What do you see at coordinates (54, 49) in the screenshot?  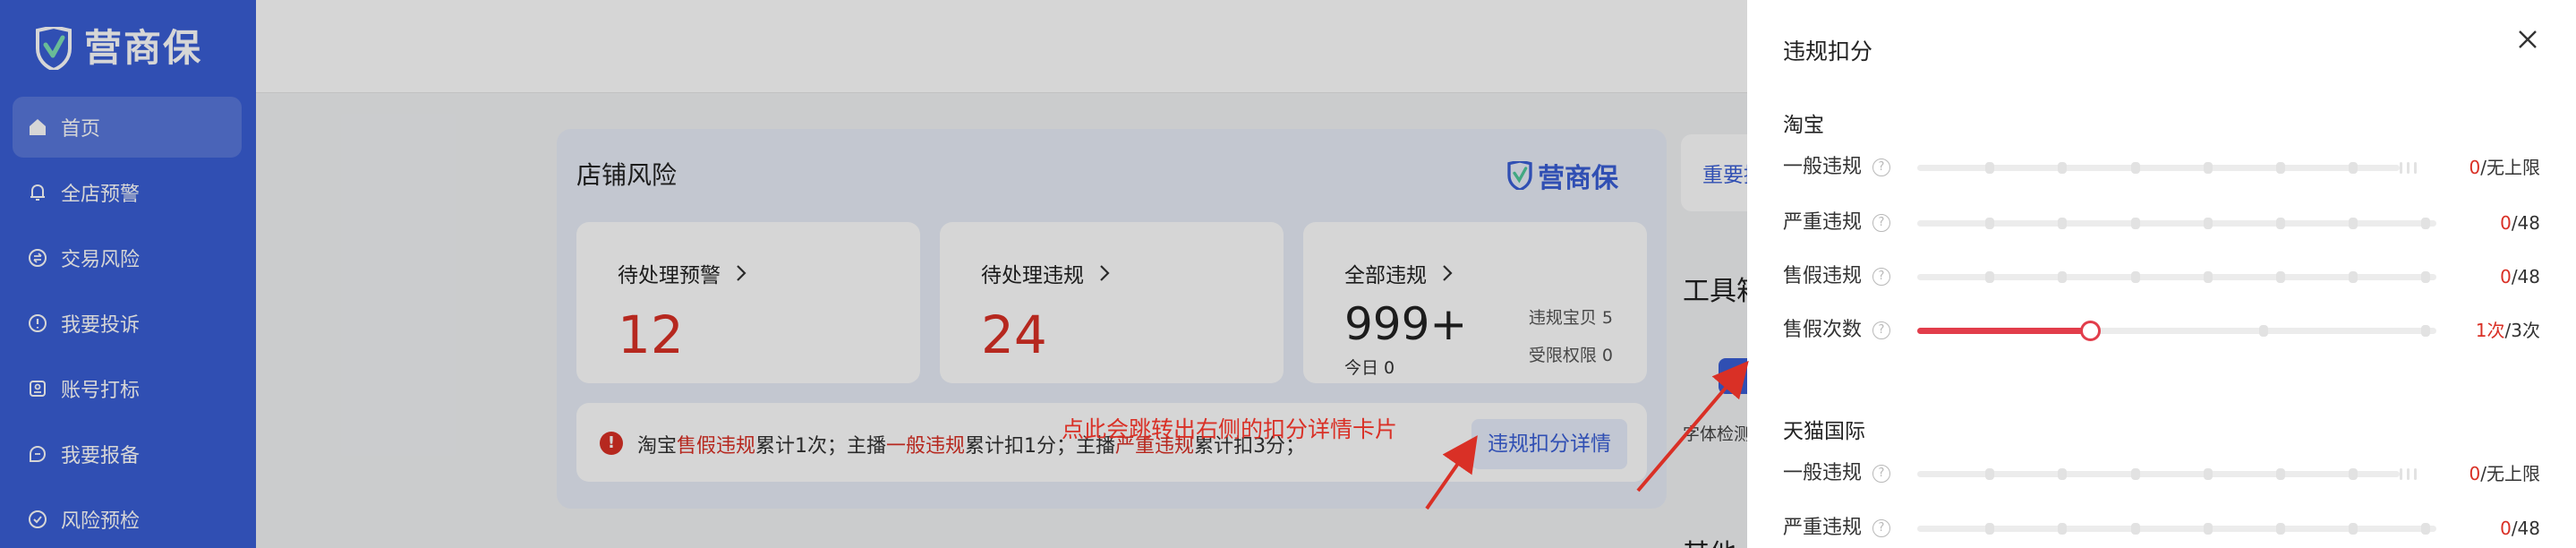 I see `logo-shield-icon` at bounding box center [54, 49].